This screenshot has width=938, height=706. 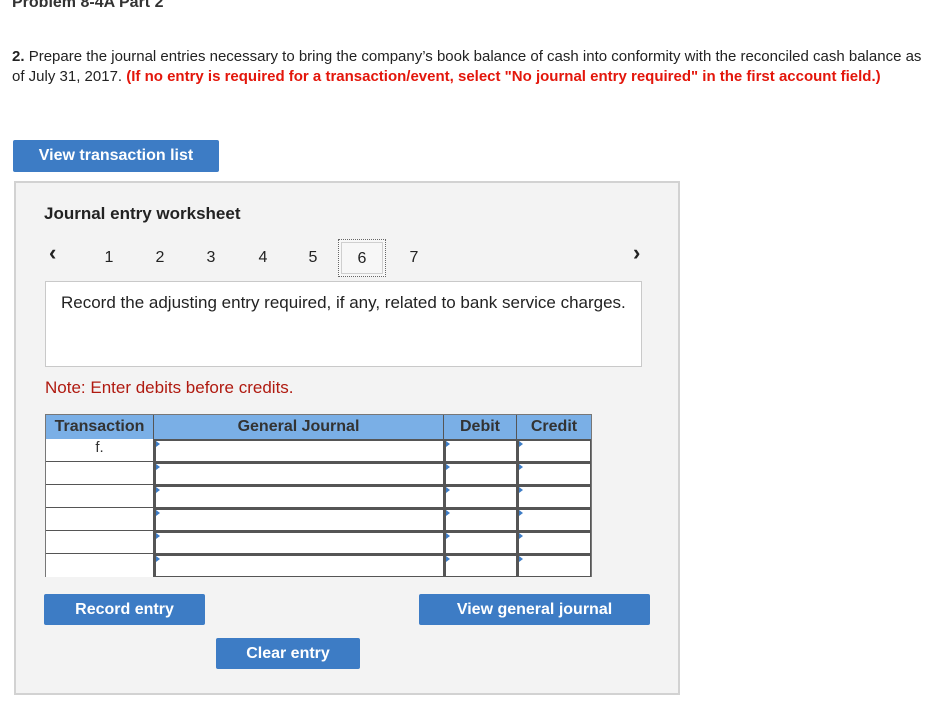 I want to click on clear-entry-button: Clear entry, so click(x=288, y=653).